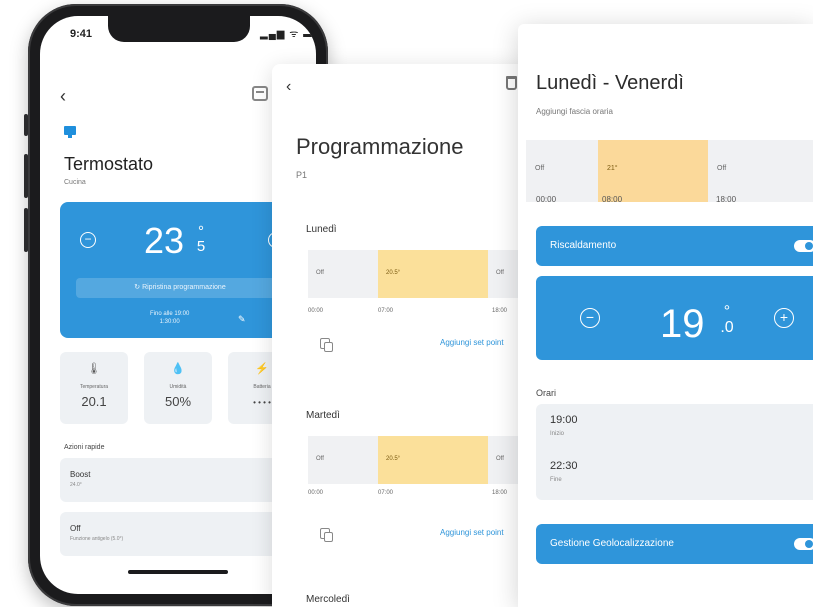 This screenshot has height=607, width=813. Describe the element at coordinates (674, 452) in the screenshot. I see `hours-card: 19:00 Inizio 22:30 Fine` at that location.